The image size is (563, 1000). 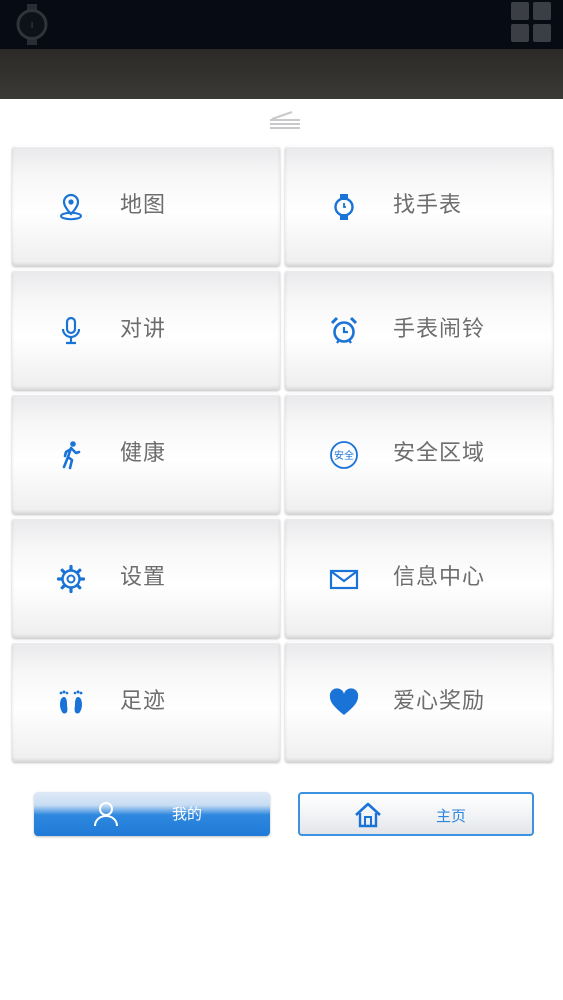 What do you see at coordinates (71, 455) in the screenshot?
I see `running-person-icon` at bounding box center [71, 455].